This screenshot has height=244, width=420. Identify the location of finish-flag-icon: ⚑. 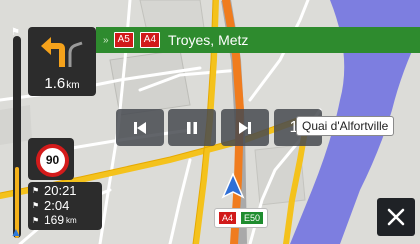
(36, 190).